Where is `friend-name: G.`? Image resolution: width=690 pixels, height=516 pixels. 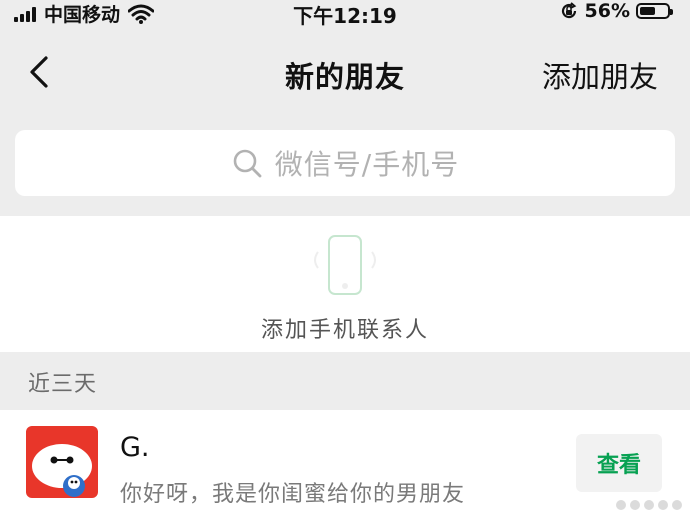
friend-name: G. is located at coordinates (135, 447).